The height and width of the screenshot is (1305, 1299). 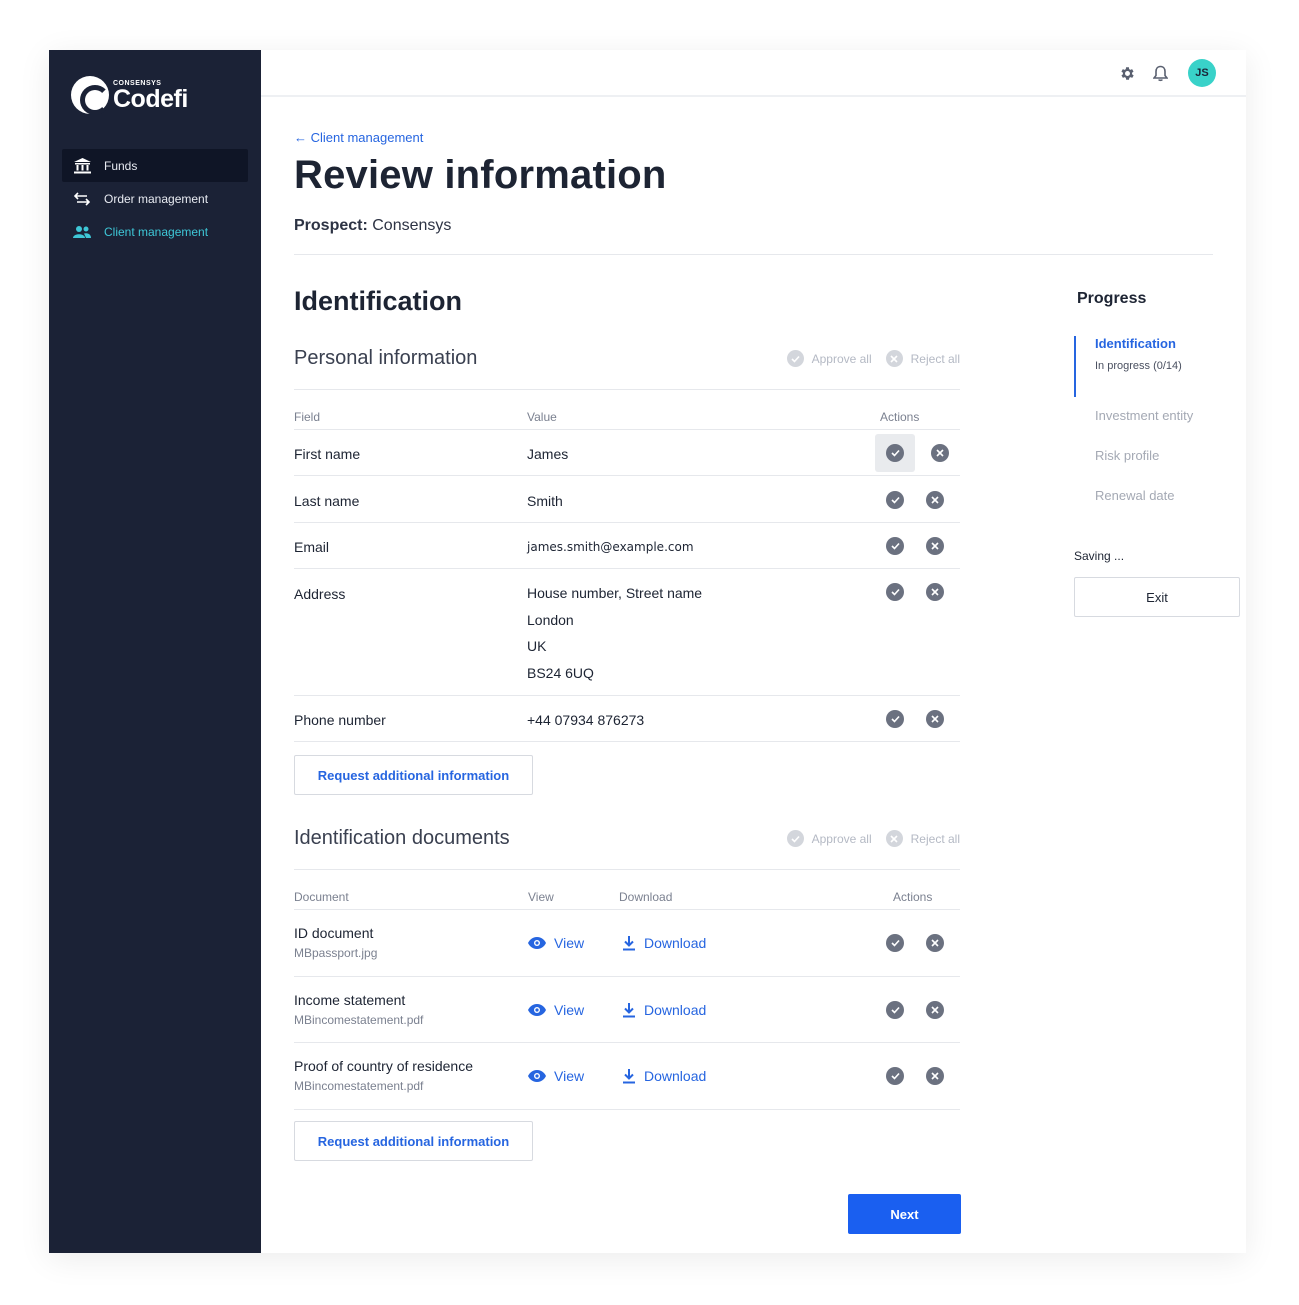 I want to click on request-additional-documents-button: Request additional information, so click(x=413, y=1141).